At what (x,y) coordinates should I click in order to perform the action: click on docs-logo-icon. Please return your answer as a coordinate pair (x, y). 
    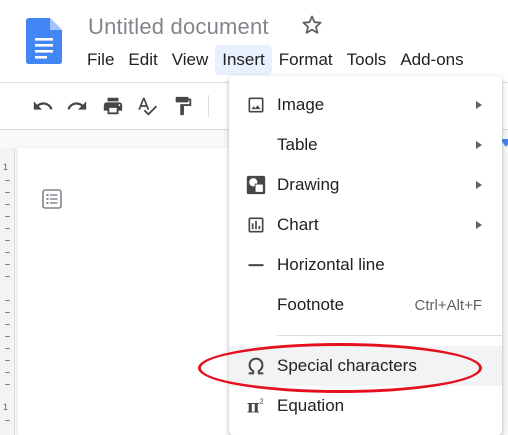
    Looking at the image, I should click on (44, 41).